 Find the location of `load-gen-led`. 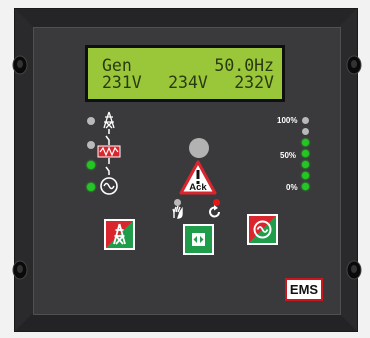

load-gen-led is located at coordinates (91, 165).